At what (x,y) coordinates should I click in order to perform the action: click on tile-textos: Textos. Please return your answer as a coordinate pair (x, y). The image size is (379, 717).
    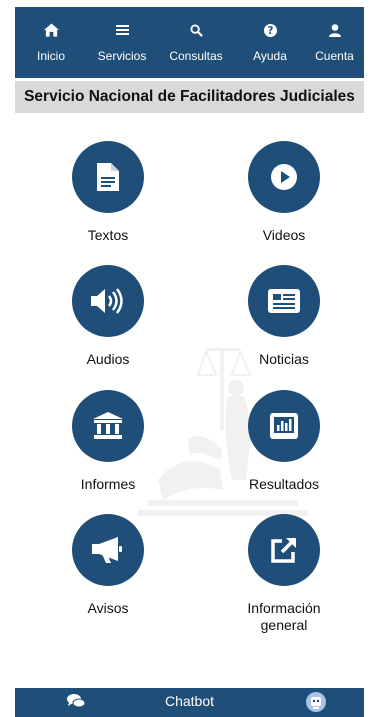
    Looking at the image, I should click on (108, 192).